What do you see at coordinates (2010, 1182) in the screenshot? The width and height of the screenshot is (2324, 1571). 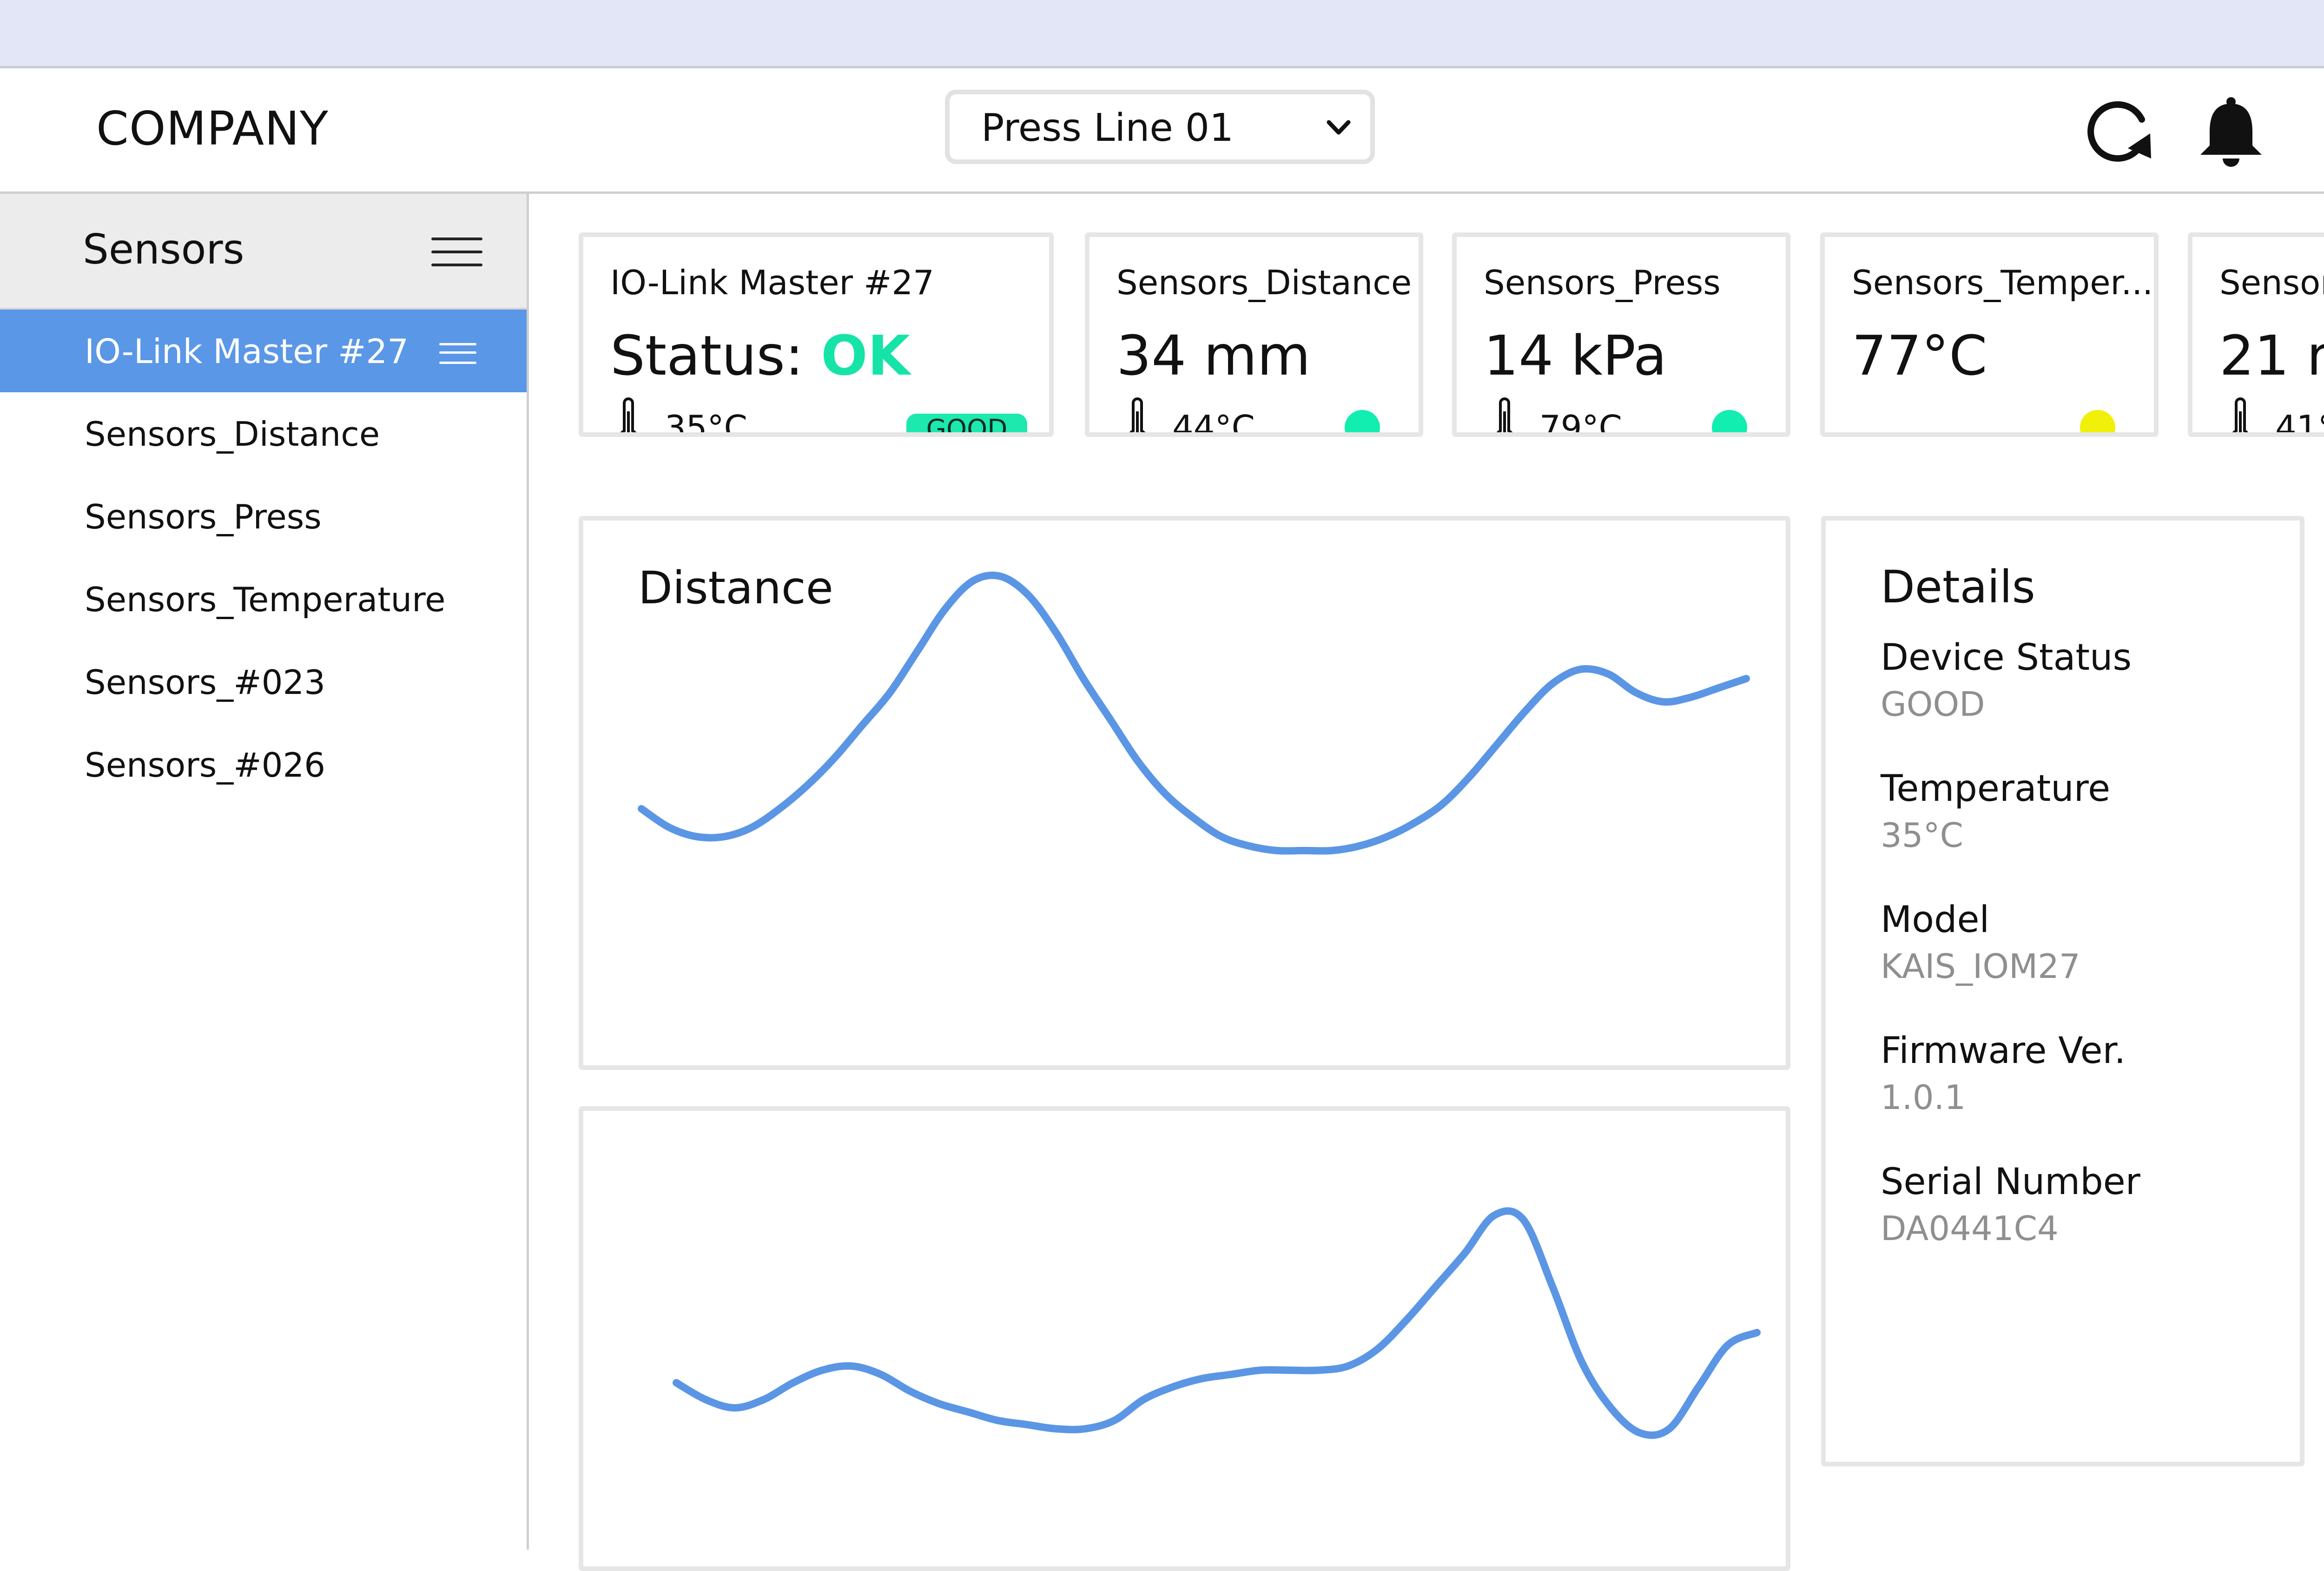 I see `detail-label: Serial Number` at bounding box center [2010, 1182].